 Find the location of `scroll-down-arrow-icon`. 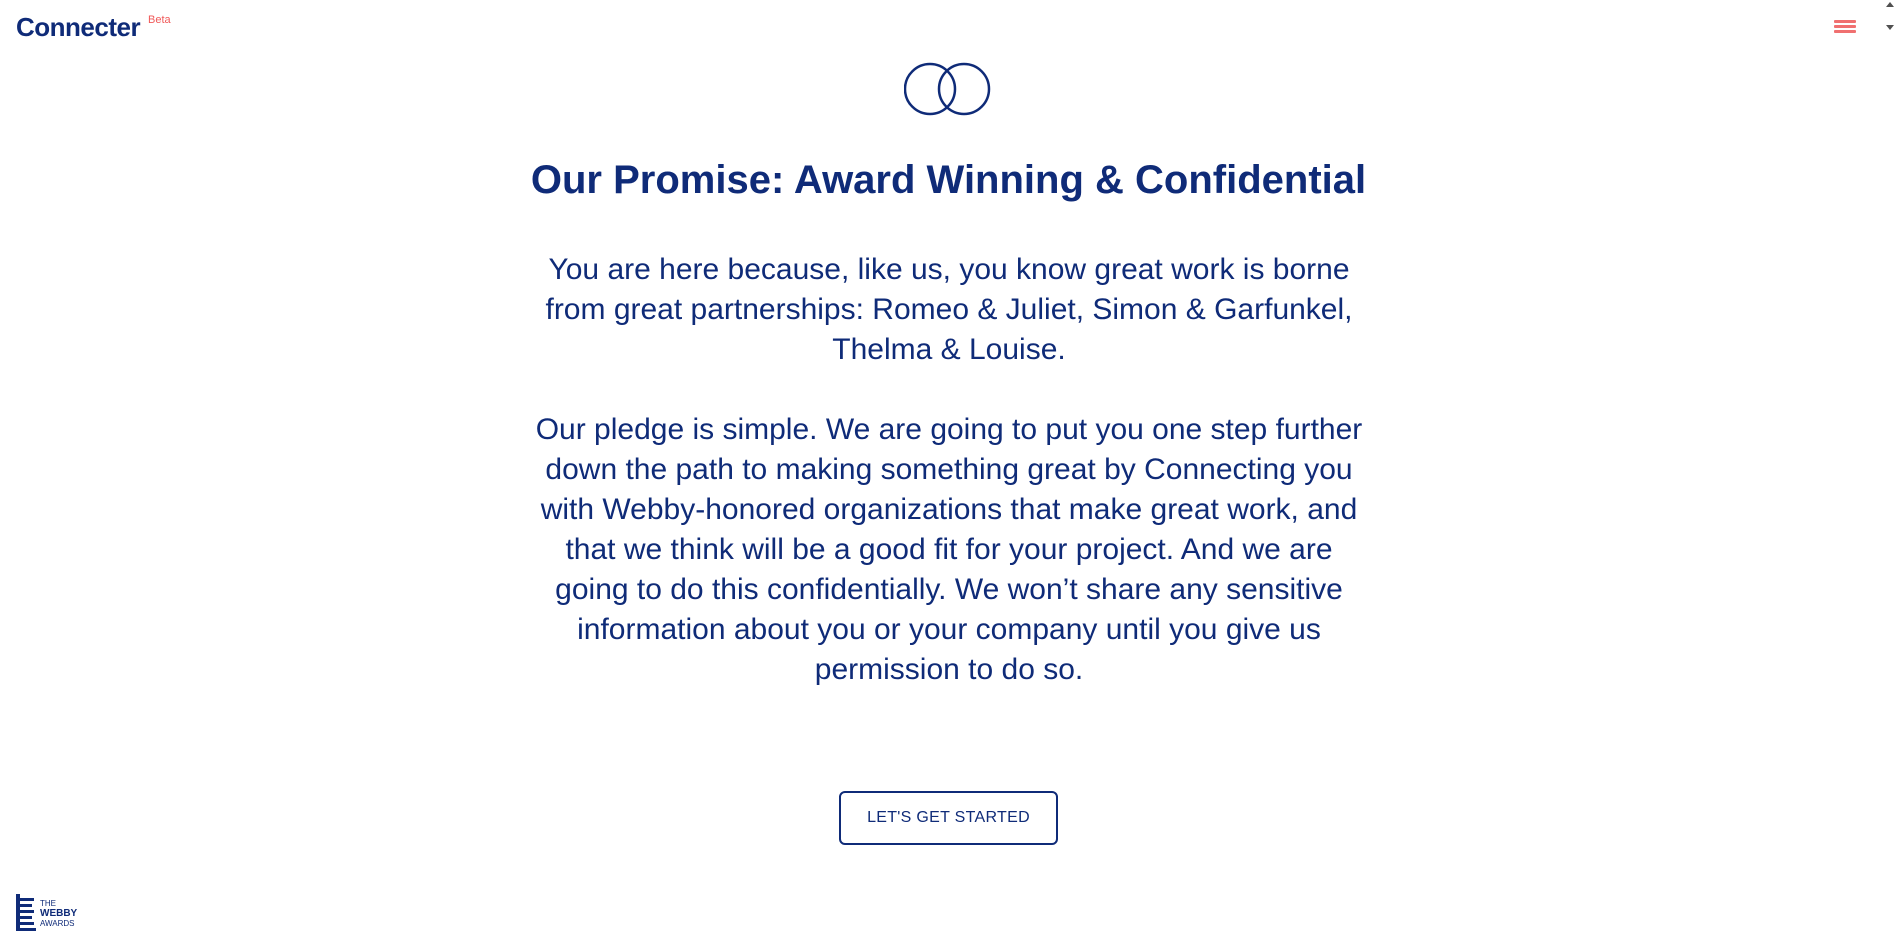

scroll-down-arrow-icon is located at coordinates (1890, 27).